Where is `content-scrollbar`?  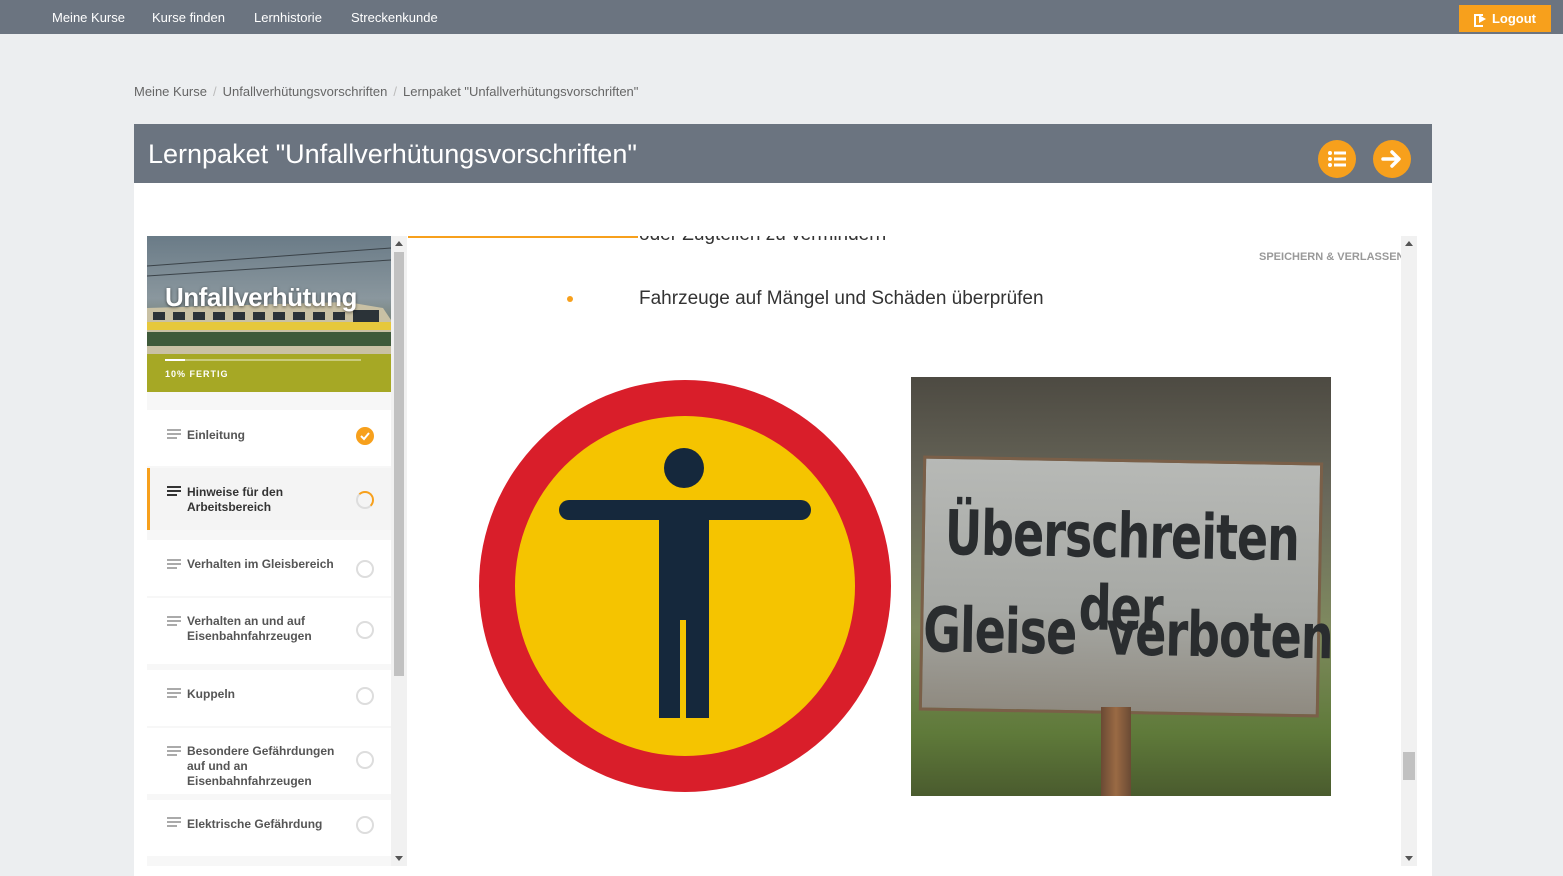 content-scrollbar is located at coordinates (1409, 551).